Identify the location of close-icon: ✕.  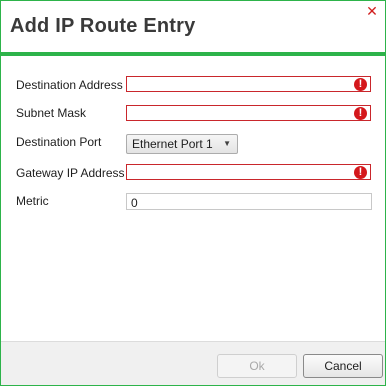
(372, 11).